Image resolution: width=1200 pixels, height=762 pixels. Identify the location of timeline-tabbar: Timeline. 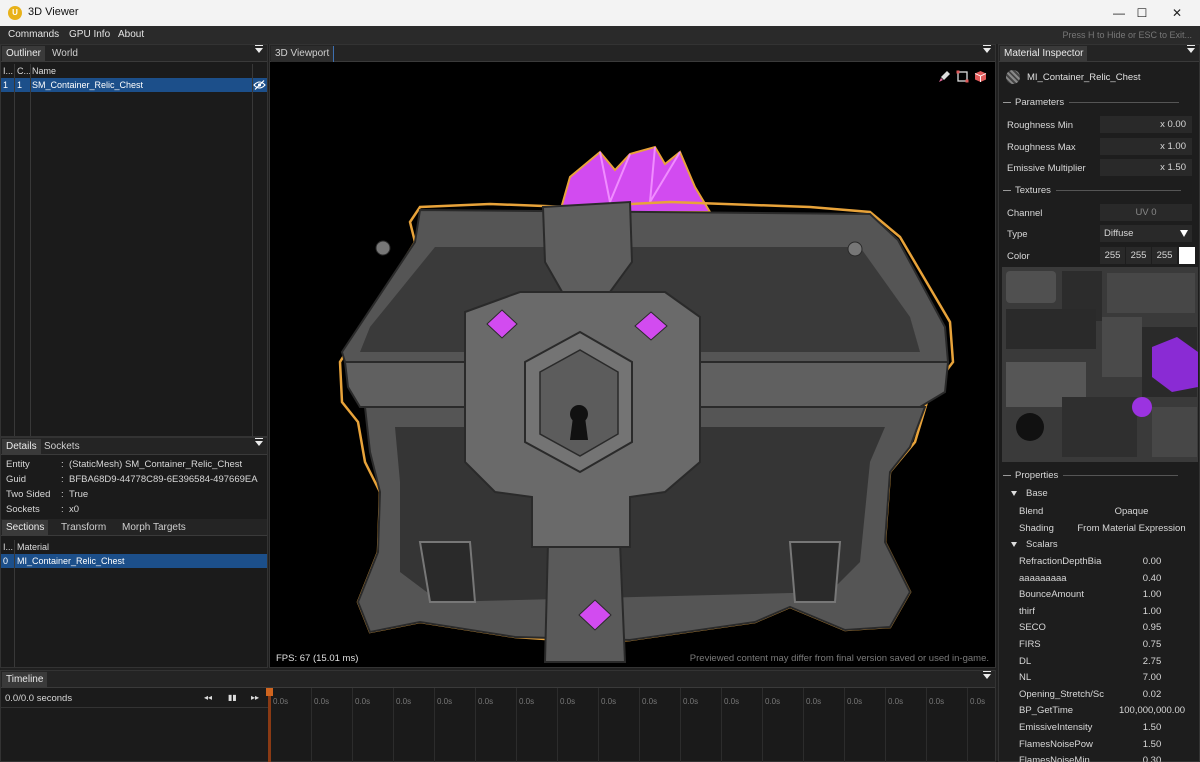
(498, 679).